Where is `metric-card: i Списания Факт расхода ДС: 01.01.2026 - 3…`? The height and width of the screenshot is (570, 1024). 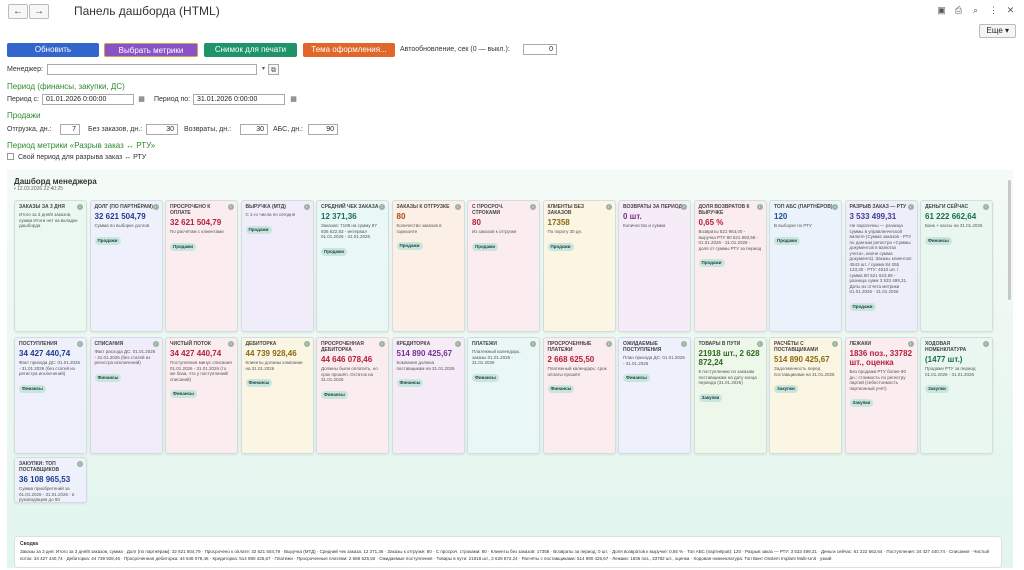 metric-card: i Списания Факт расхода ДС: 01.01.2026 - 3… is located at coordinates (126, 395).